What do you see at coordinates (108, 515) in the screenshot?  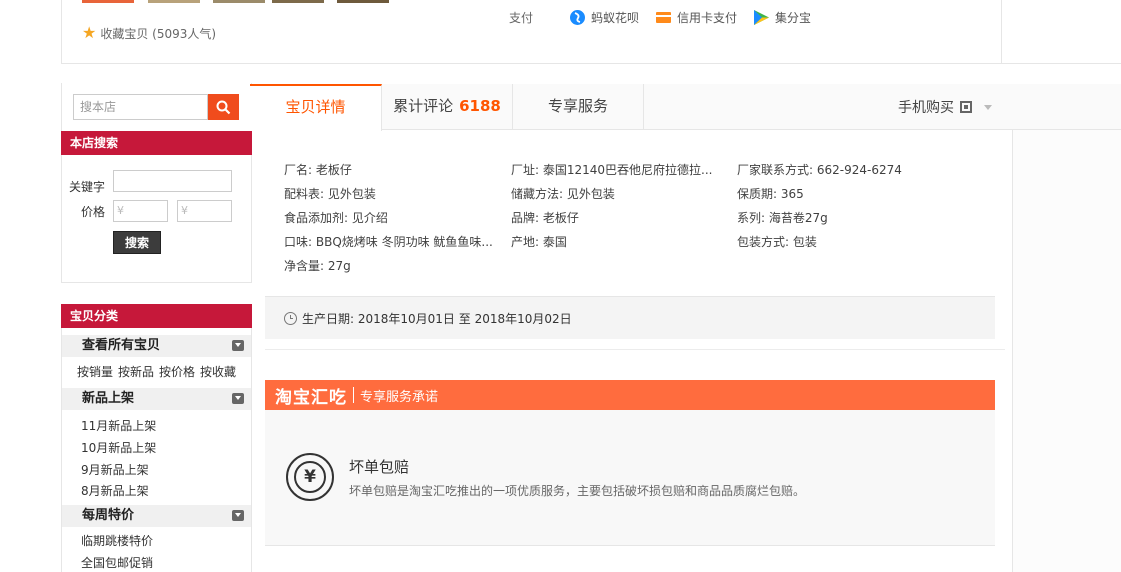 I see `category-group-label: 每周特价` at bounding box center [108, 515].